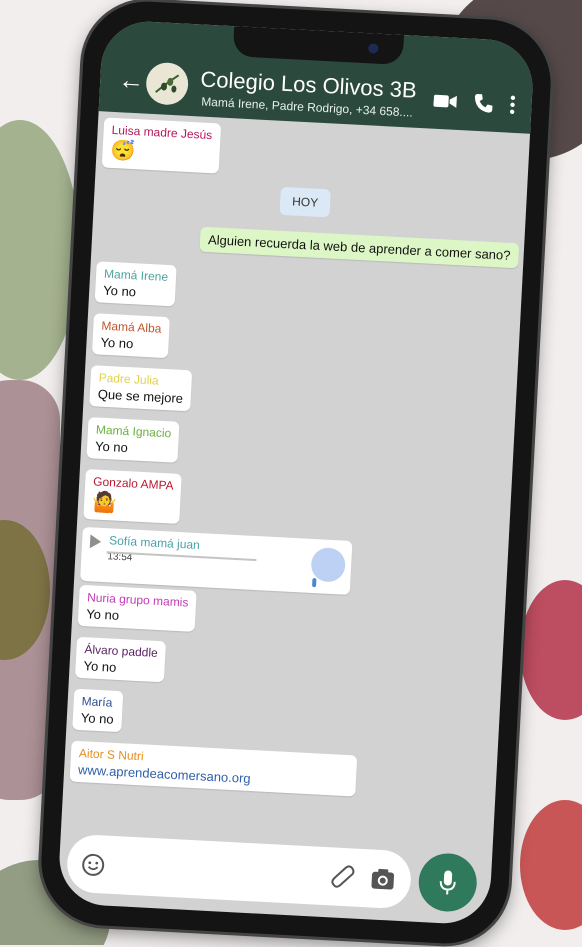 This screenshot has width=582, height=947. Describe the element at coordinates (305, 202) in the screenshot. I see `day-separator: HOY` at that location.